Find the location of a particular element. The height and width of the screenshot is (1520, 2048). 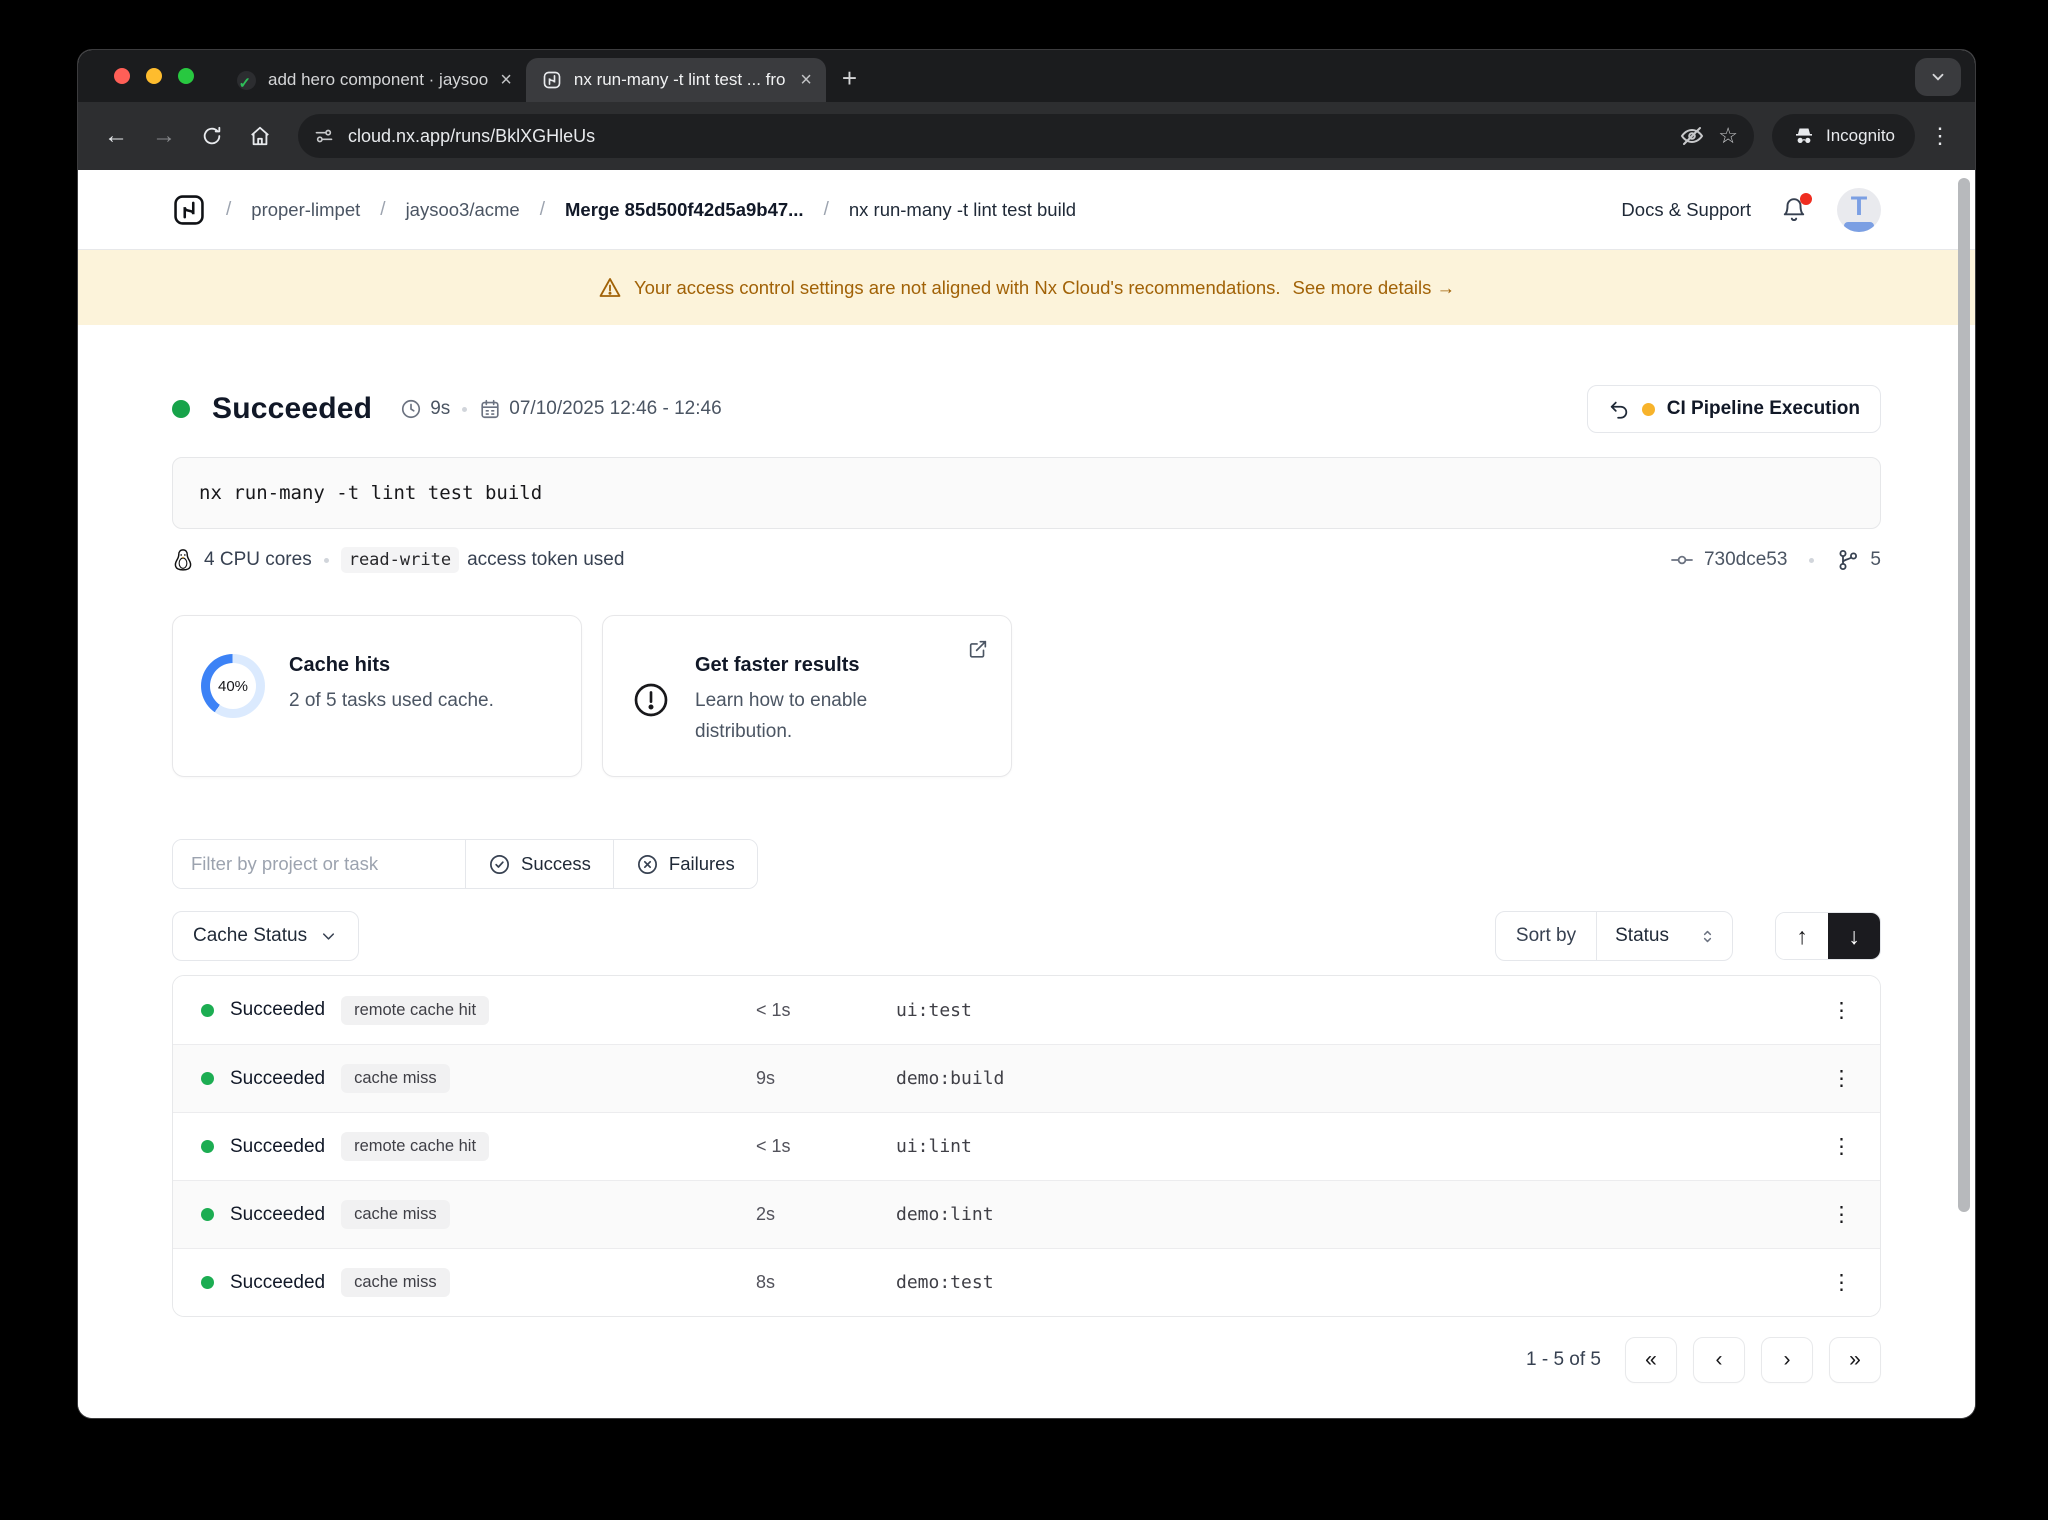

sort-direction-group: ↑ ↓ is located at coordinates (1828, 936).